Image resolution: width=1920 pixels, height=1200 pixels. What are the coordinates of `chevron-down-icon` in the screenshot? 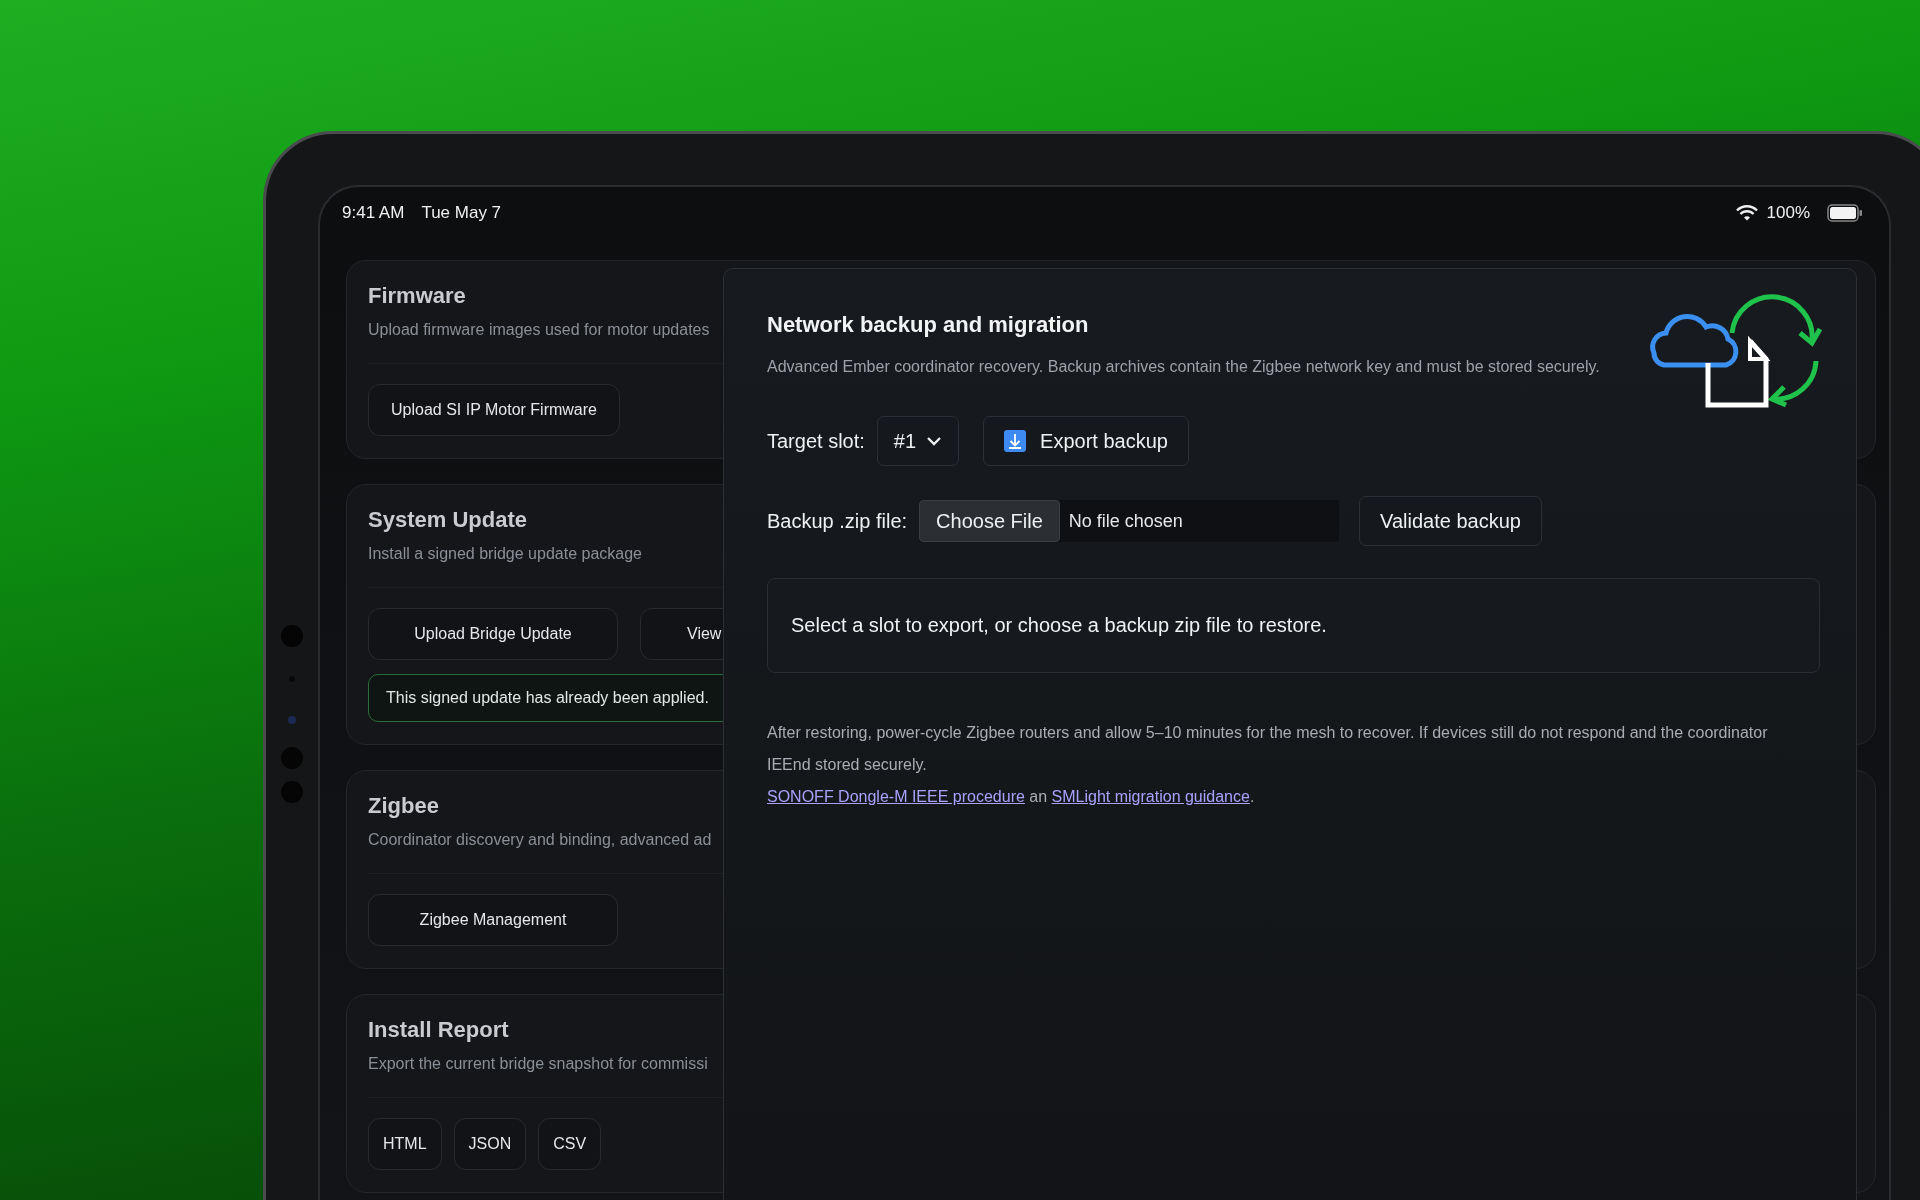 It's located at (934, 441).